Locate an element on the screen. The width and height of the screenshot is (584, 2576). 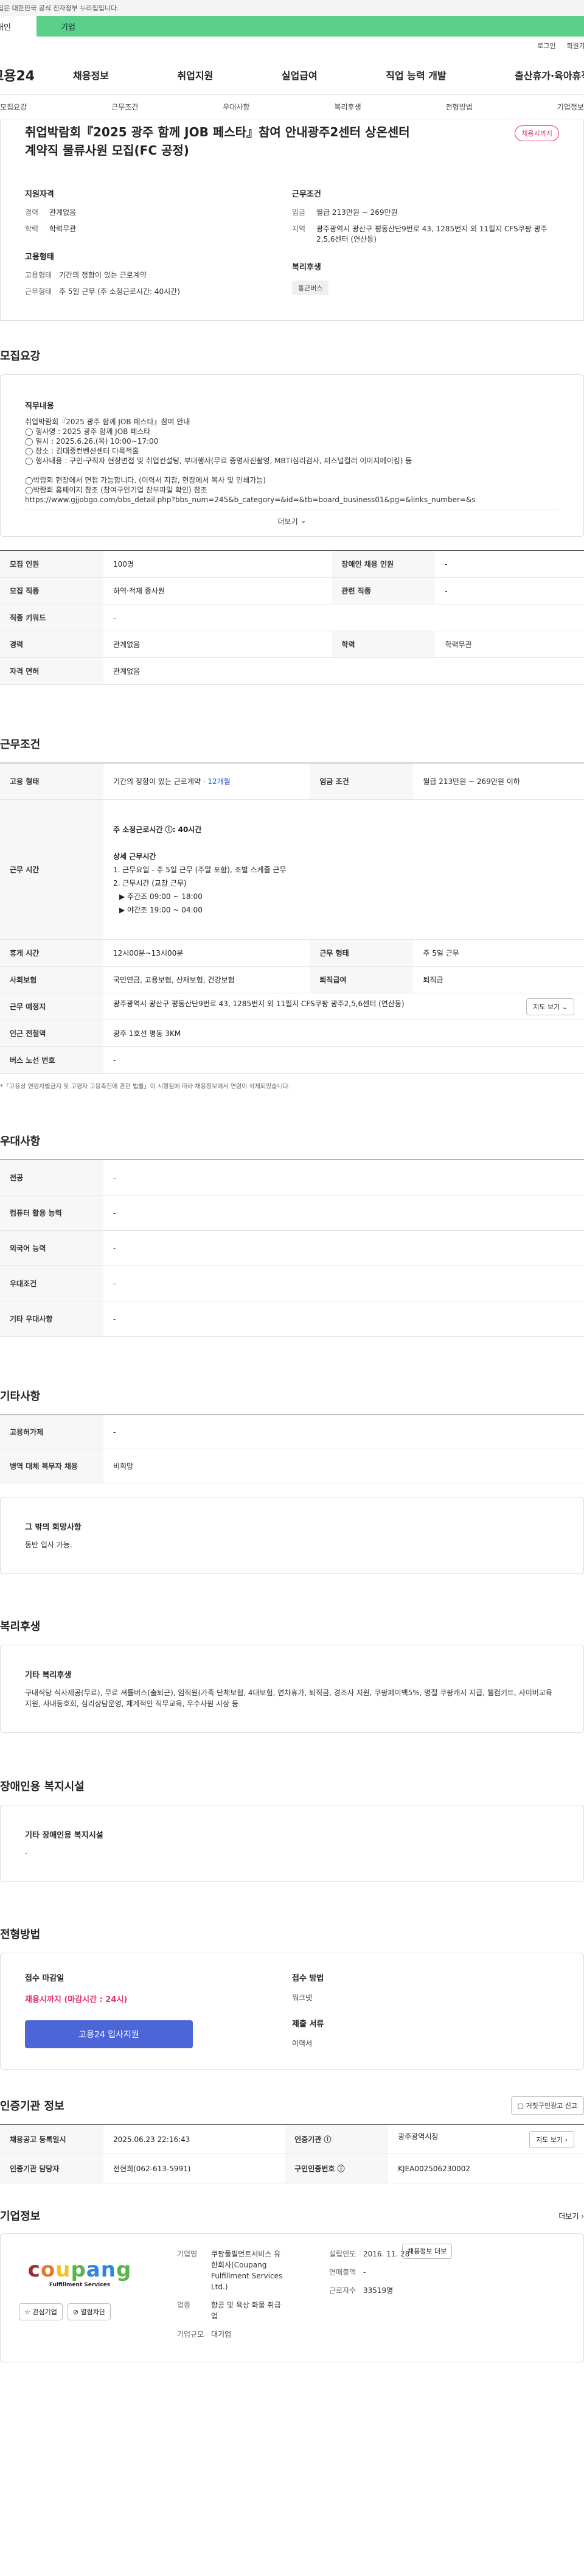
report-icon: ▢ is located at coordinates (521, 2106).